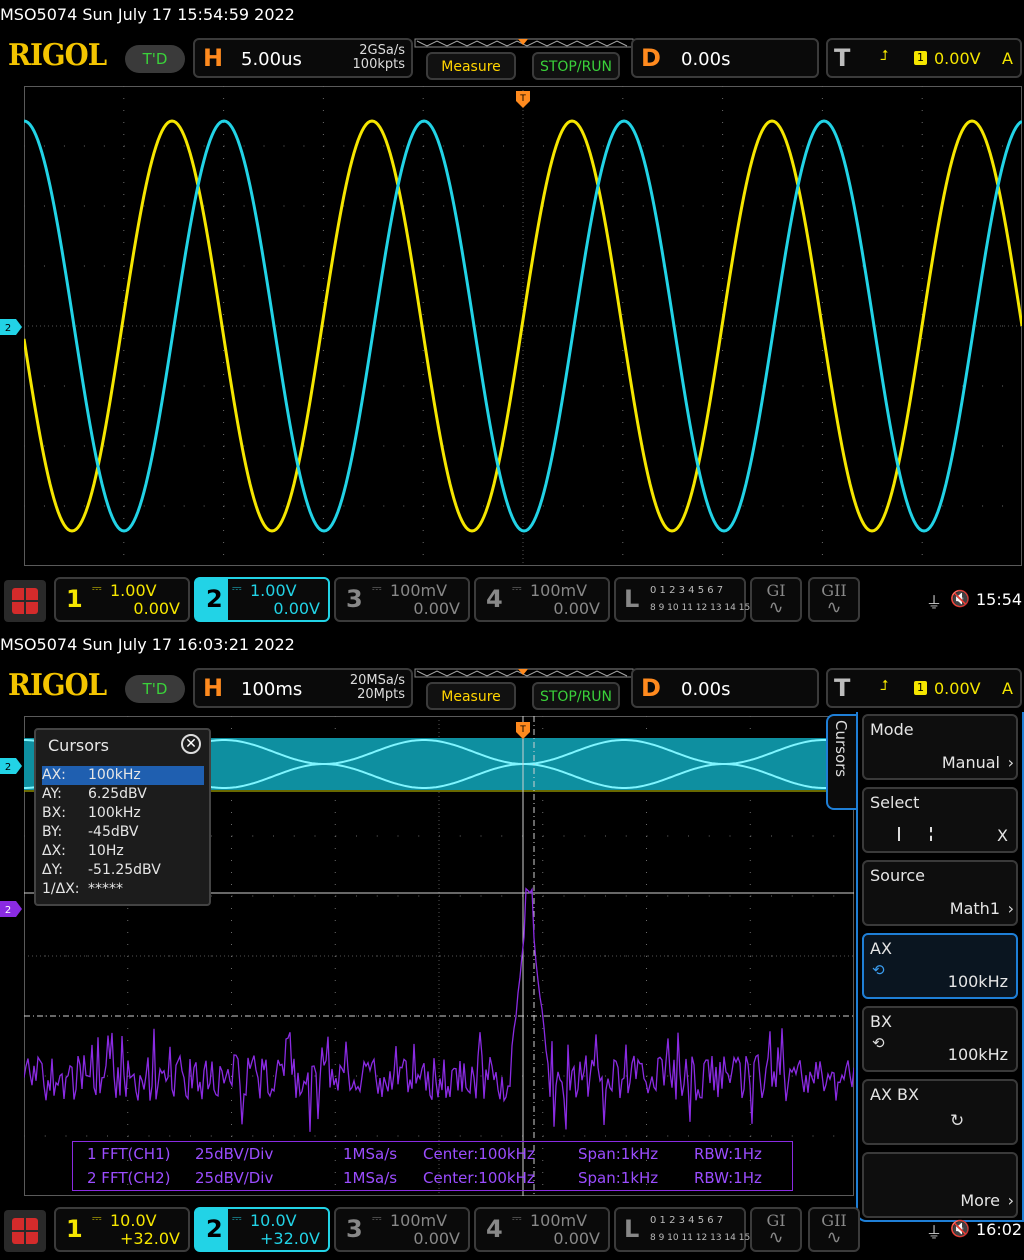 The width and height of the screenshot is (1024, 1260). What do you see at coordinates (262, 599) in the screenshot?
I see `ch2-panel: 2 ⎓ 1.00V 0.00V` at bounding box center [262, 599].